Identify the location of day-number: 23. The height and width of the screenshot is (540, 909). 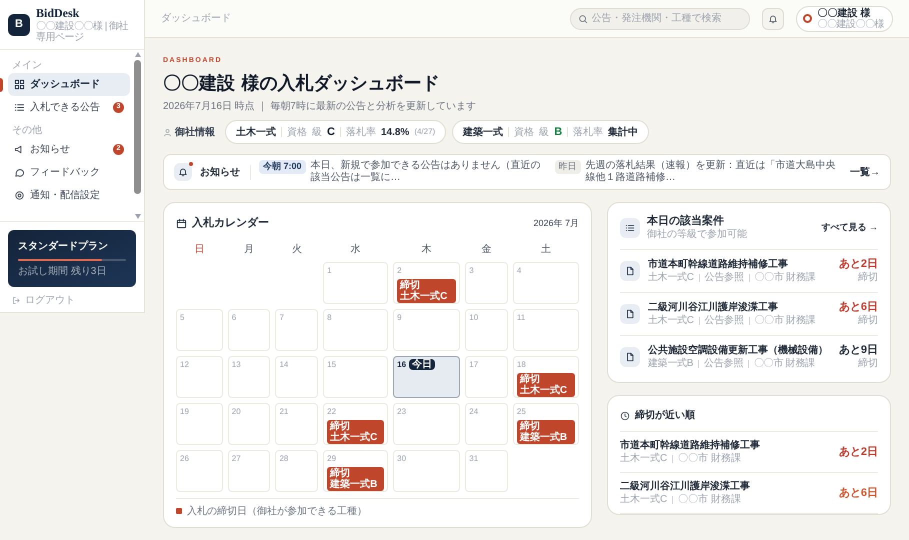
(401, 412).